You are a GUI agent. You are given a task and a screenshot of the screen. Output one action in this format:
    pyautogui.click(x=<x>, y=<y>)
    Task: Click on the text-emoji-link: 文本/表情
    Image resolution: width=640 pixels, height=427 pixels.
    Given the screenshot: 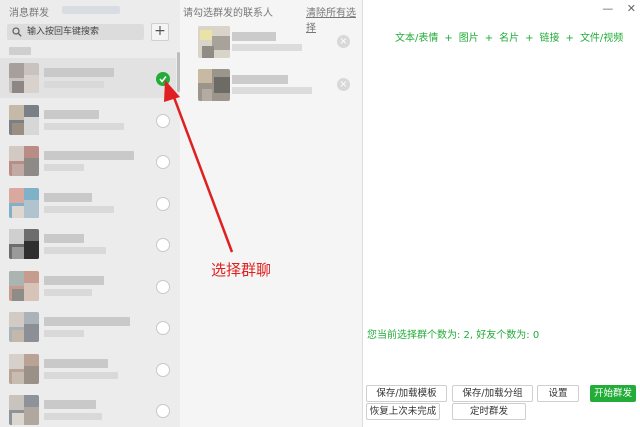 What is the action you would take?
    pyautogui.click(x=416, y=38)
    